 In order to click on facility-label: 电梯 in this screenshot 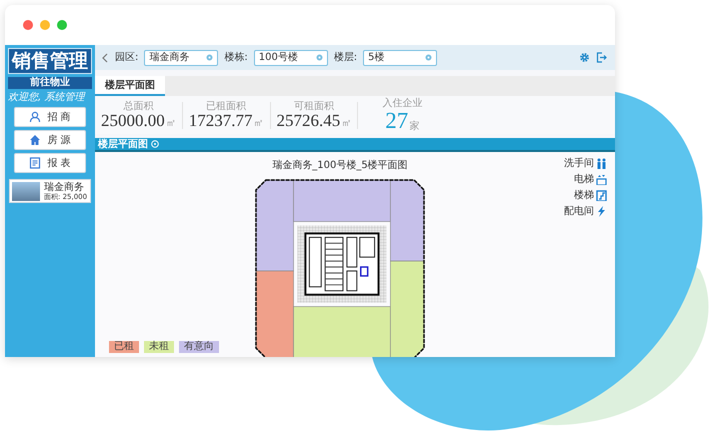, I will do `click(584, 179)`.